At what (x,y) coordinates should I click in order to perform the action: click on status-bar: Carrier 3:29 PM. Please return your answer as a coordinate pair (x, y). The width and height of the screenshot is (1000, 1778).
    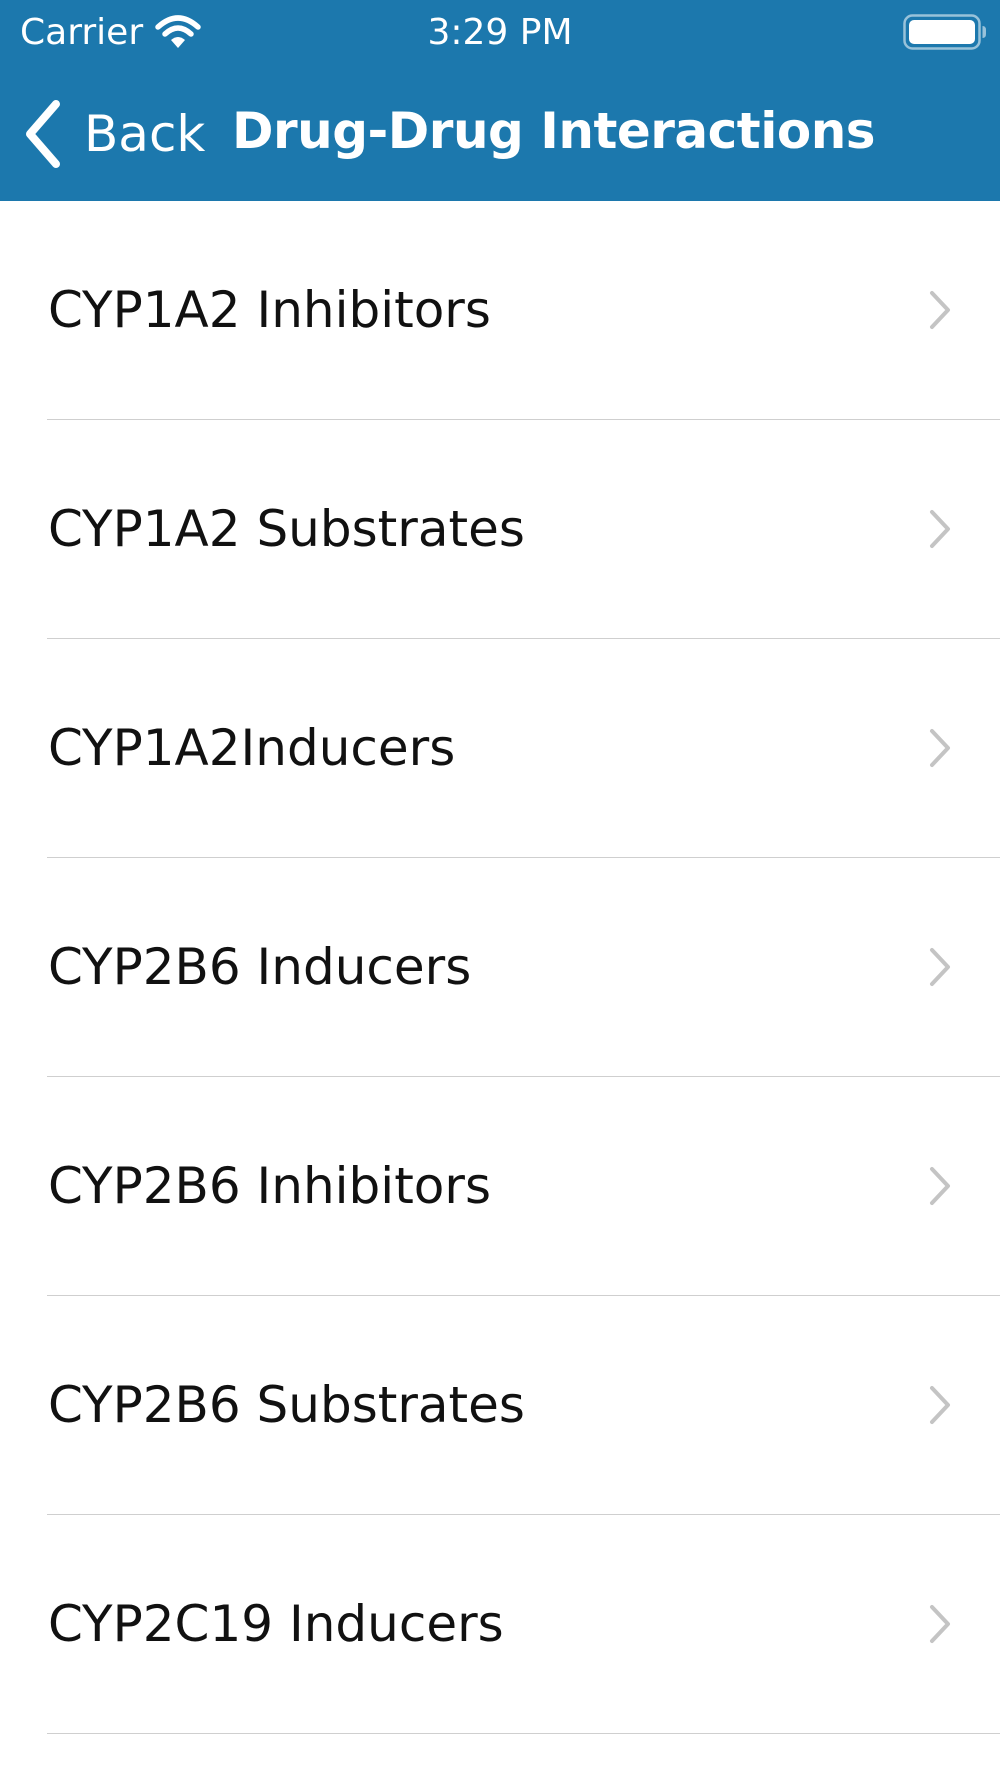
    Looking at the image, I should click on (500, 33).